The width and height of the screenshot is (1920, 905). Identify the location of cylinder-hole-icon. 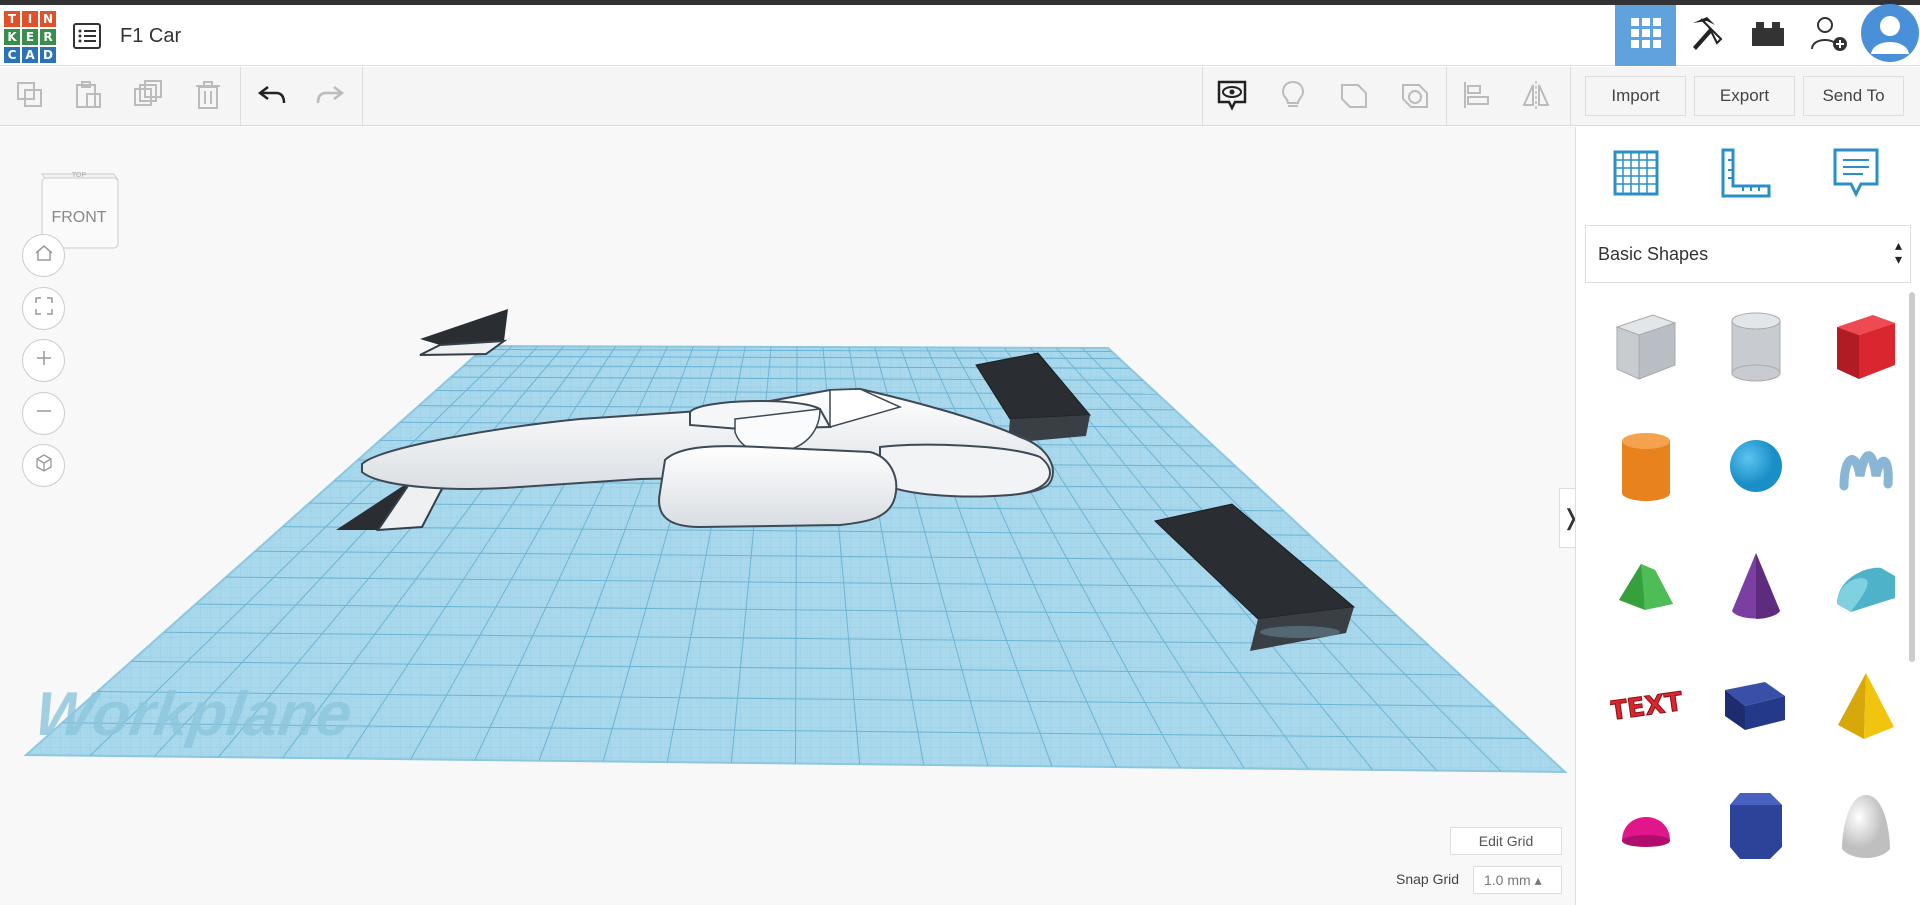
(1756, 347).